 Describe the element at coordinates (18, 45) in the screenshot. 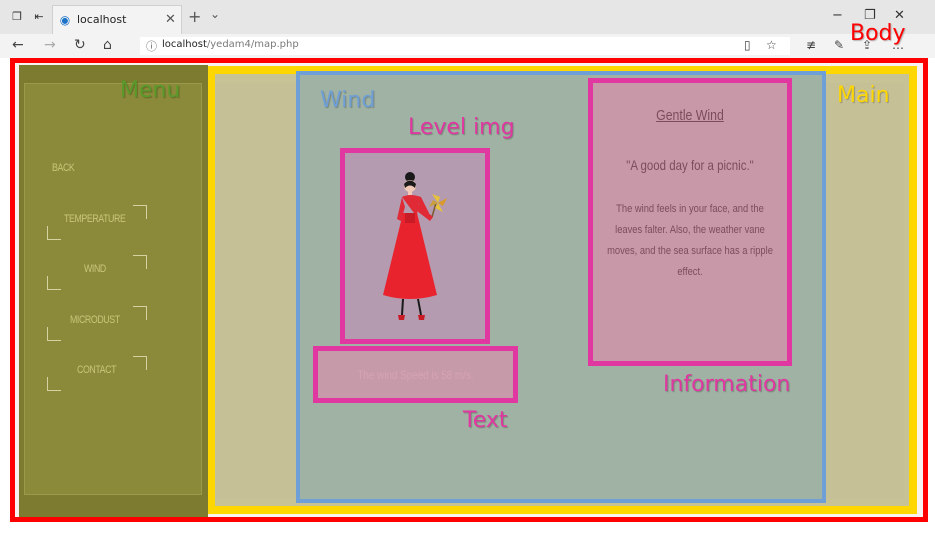

I see `back-arrow-icon: ←` at that location.